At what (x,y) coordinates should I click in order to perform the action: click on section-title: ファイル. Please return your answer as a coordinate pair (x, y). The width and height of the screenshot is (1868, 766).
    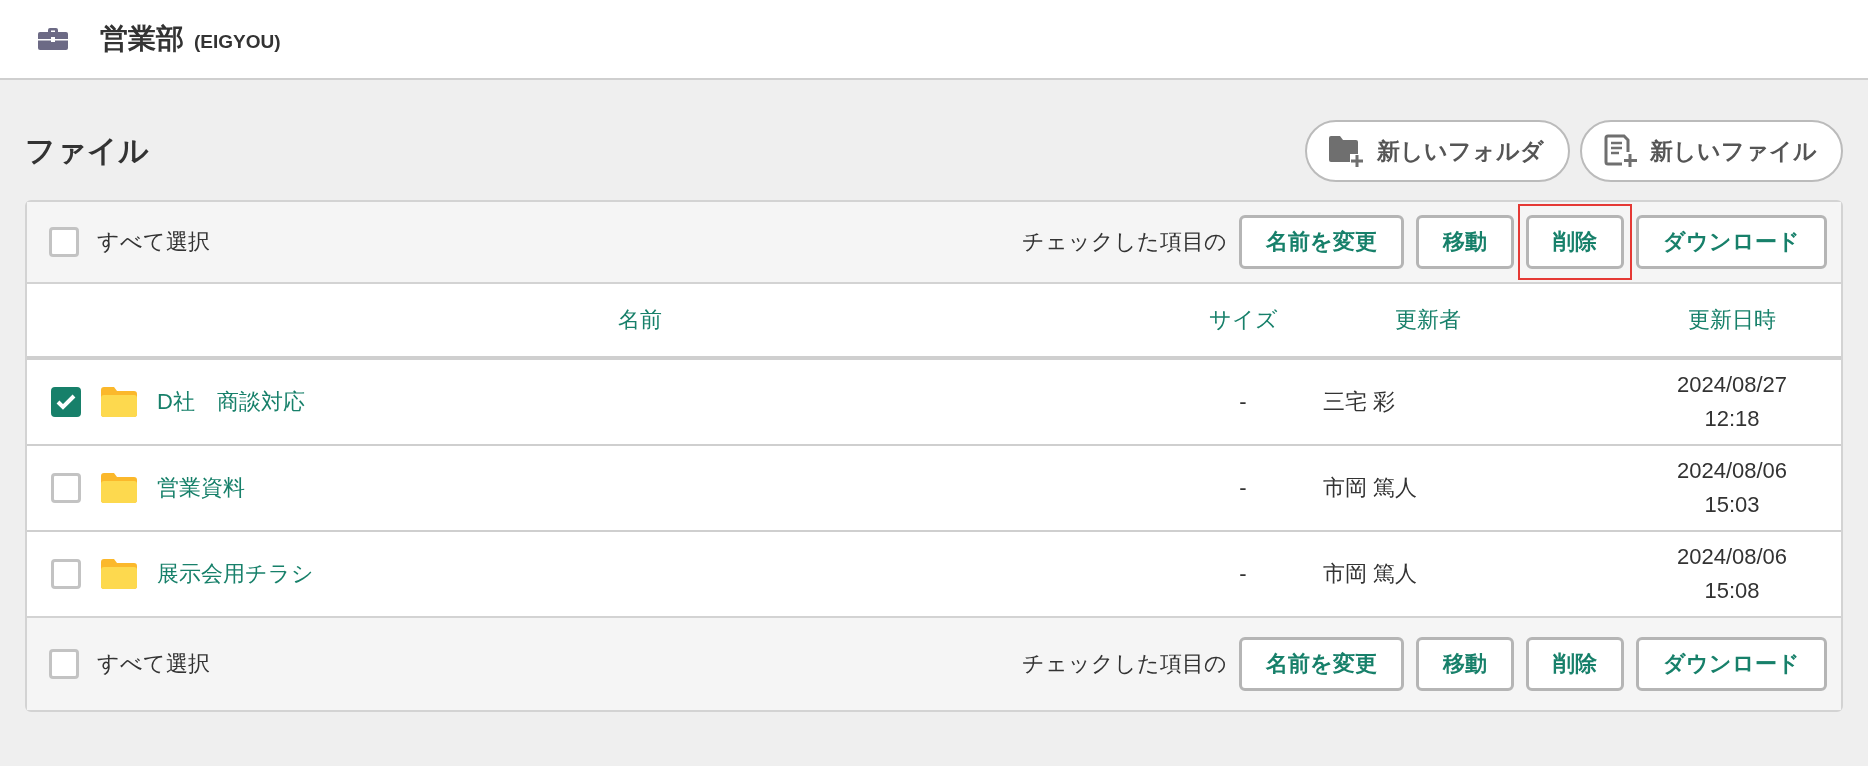
    Looking at the image, I should click on (87, 150).